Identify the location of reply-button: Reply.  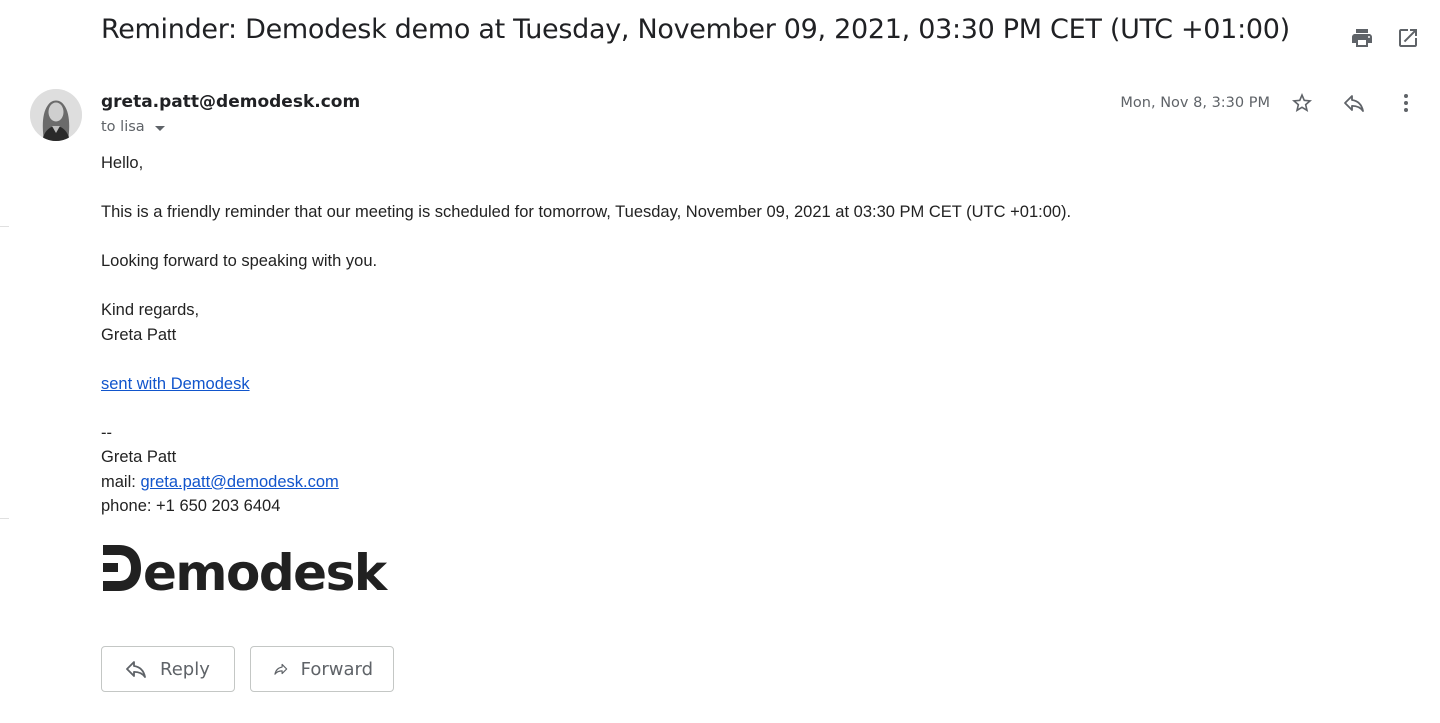
(168, 669).